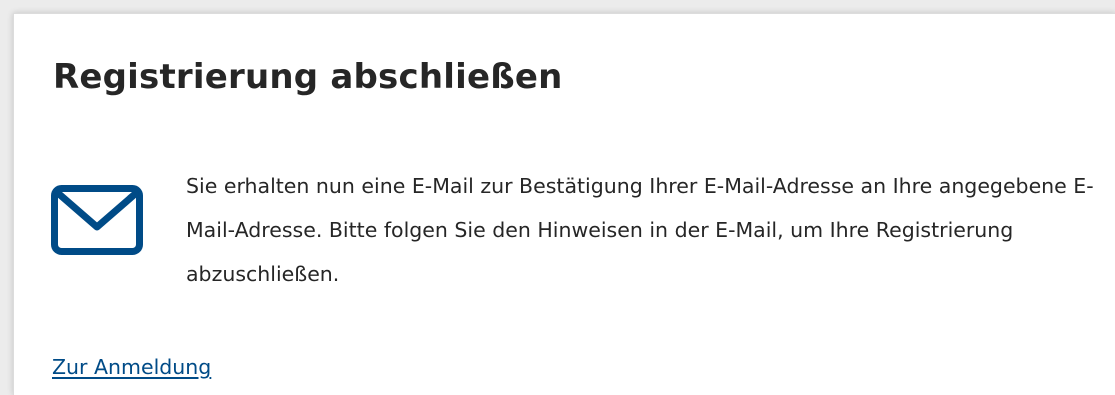  What do you see at coordinates (97, 220) in the screenshot?
I see `envelope-icon` at bounding box center [97, 220].